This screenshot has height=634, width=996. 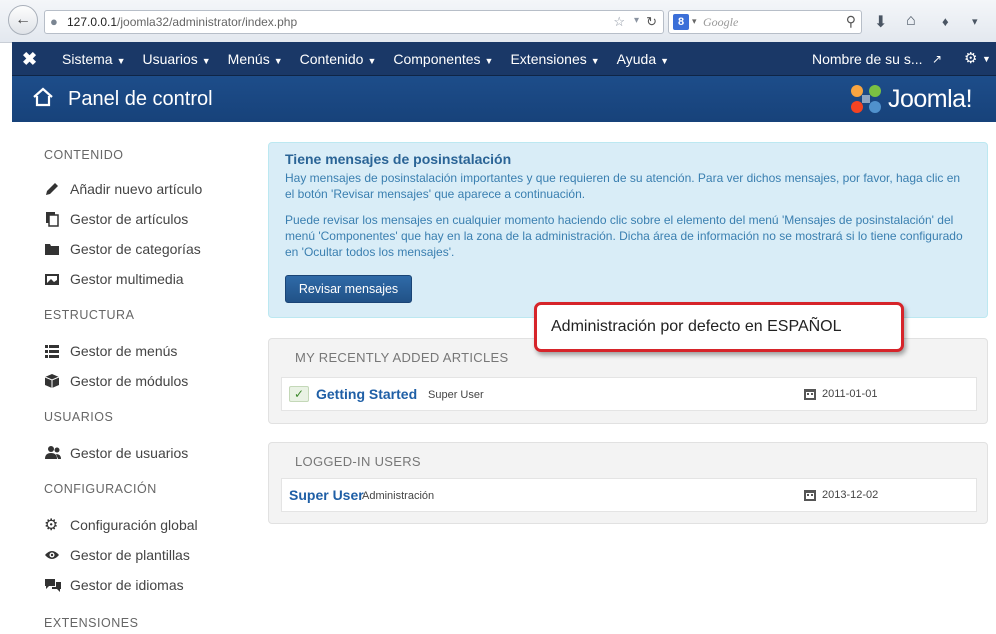 What do you see at coordinates (866, 99) in the screenshot?
I see `joomla-logo-icon` at bounding box center [866, 99].